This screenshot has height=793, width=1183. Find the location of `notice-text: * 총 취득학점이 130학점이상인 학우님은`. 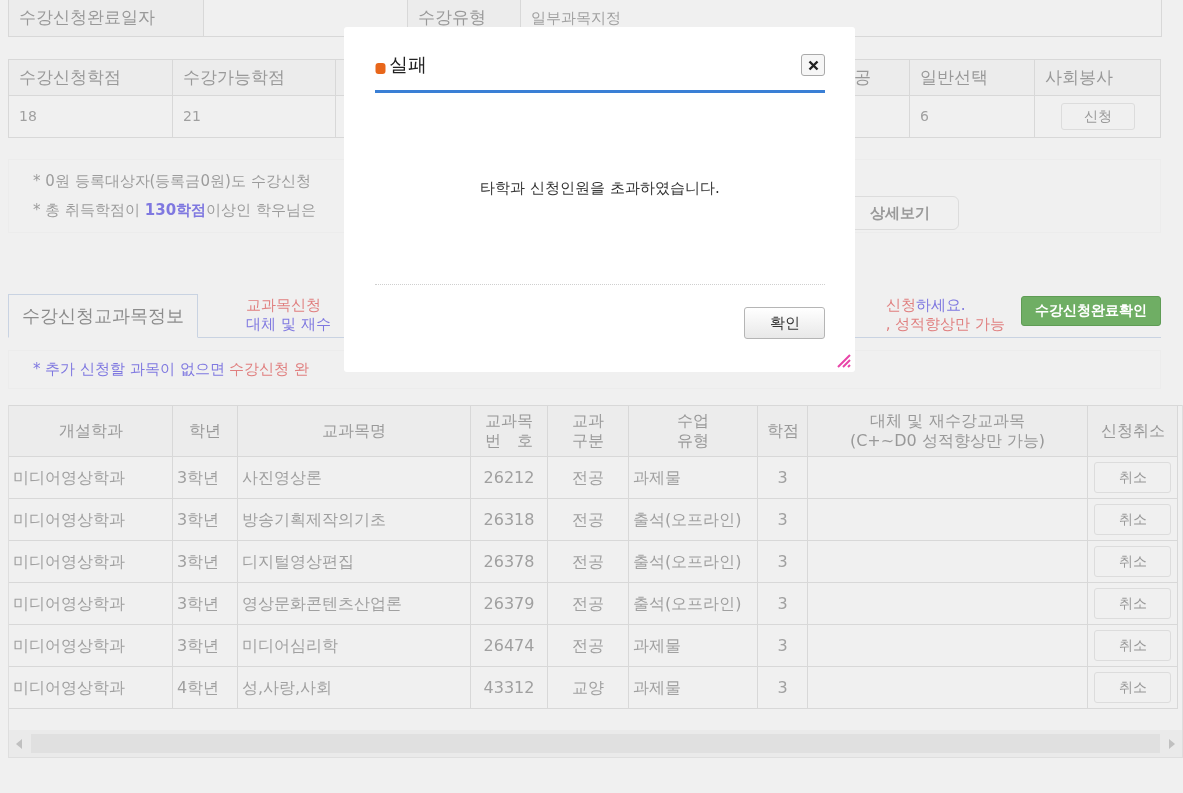

notice-text: * 총 취득학점이 130학점이상인 학우님은 is located at coordinates (174, 210).